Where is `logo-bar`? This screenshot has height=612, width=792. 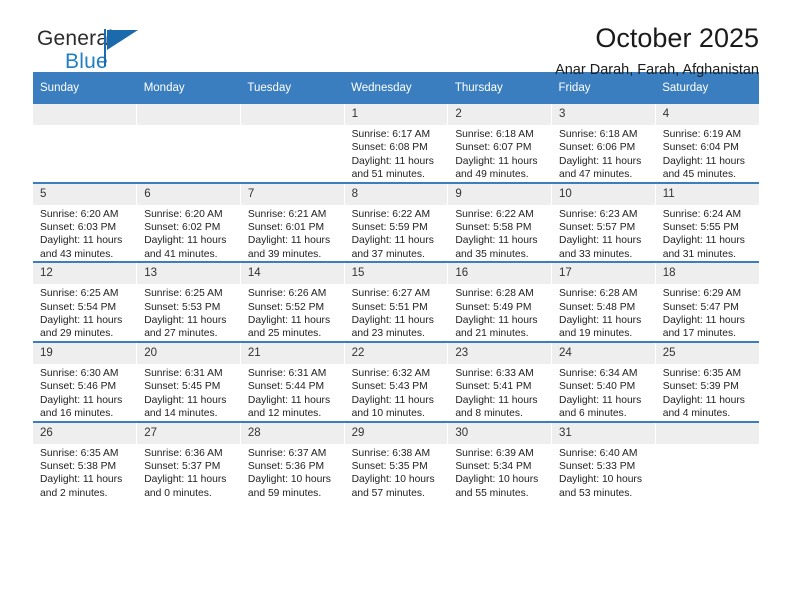
logo-bar is located at coordinates (105, 47).